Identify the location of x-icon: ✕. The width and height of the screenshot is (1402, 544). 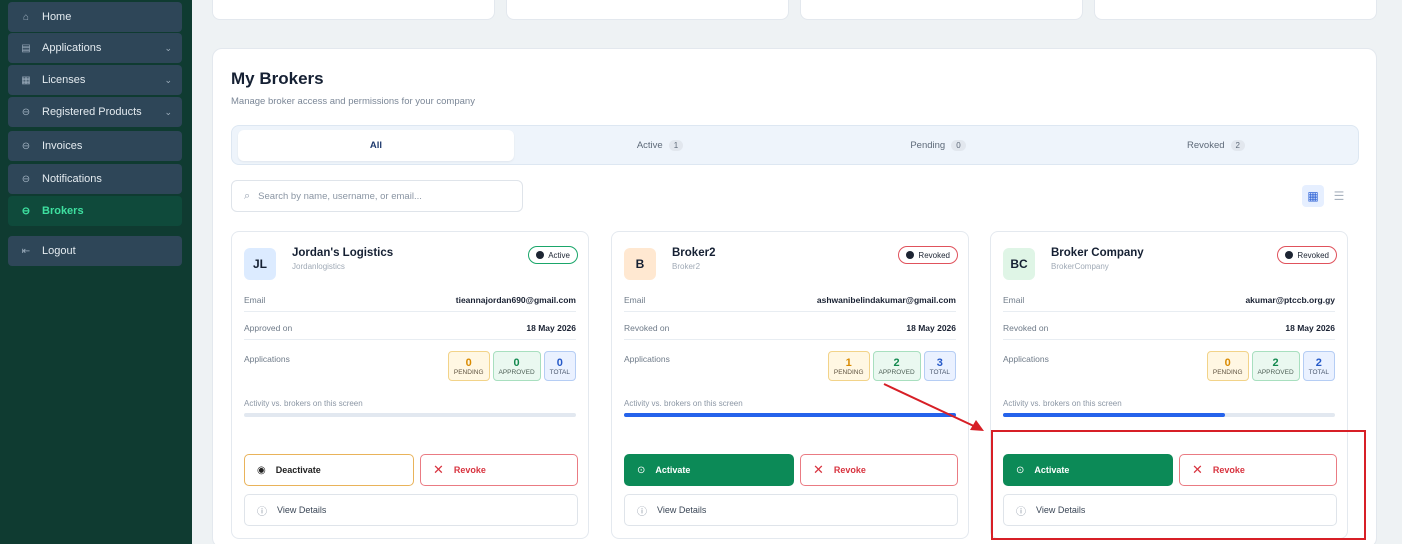
(818, 469).